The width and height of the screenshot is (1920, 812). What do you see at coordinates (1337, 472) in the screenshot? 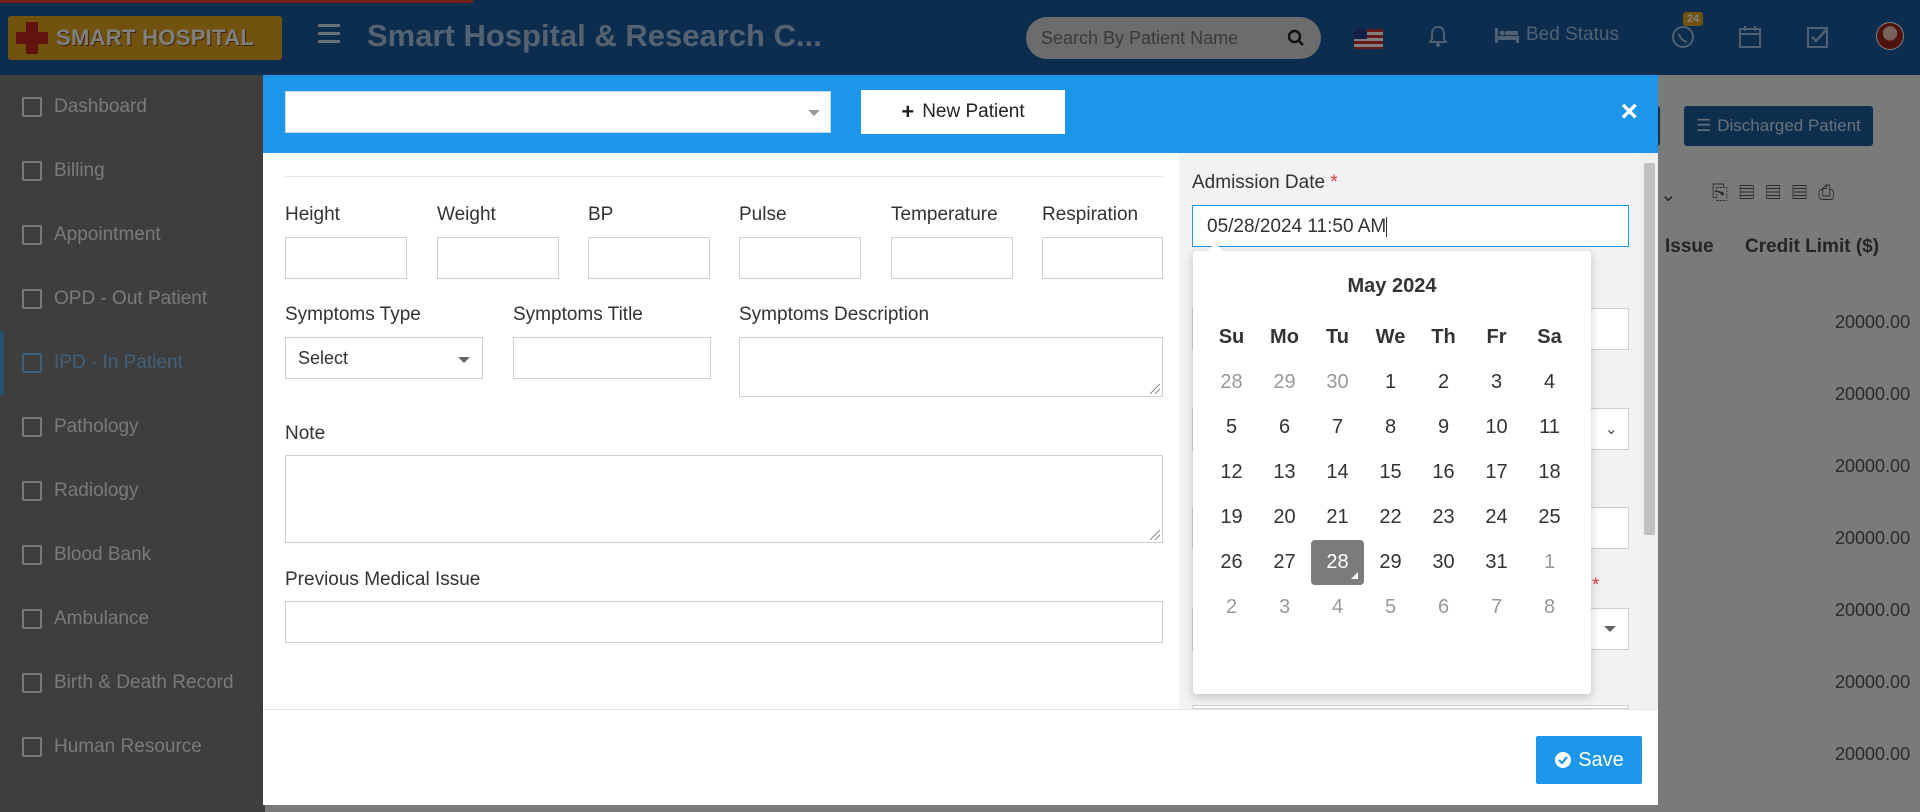
I see `calendar-day: 14` at bounding box center [1337, 472].